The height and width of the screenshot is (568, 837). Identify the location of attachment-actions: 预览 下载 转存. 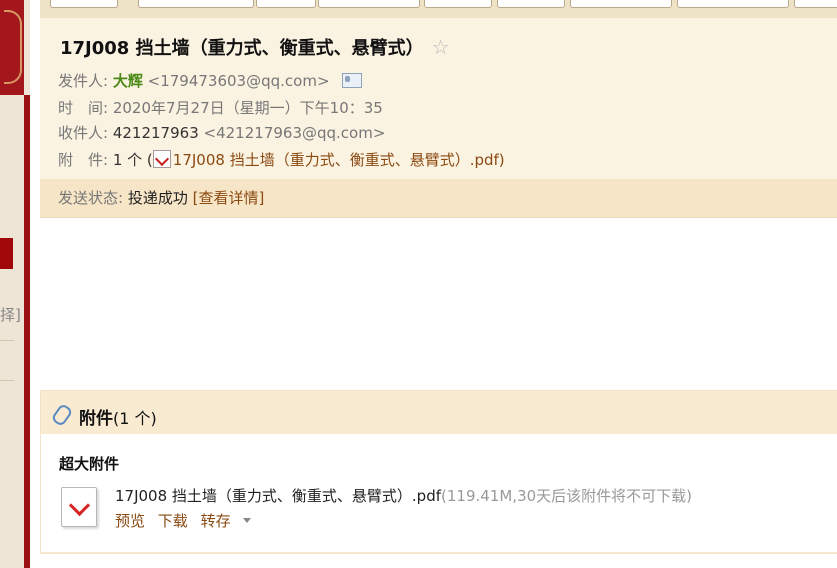
(191, 520).